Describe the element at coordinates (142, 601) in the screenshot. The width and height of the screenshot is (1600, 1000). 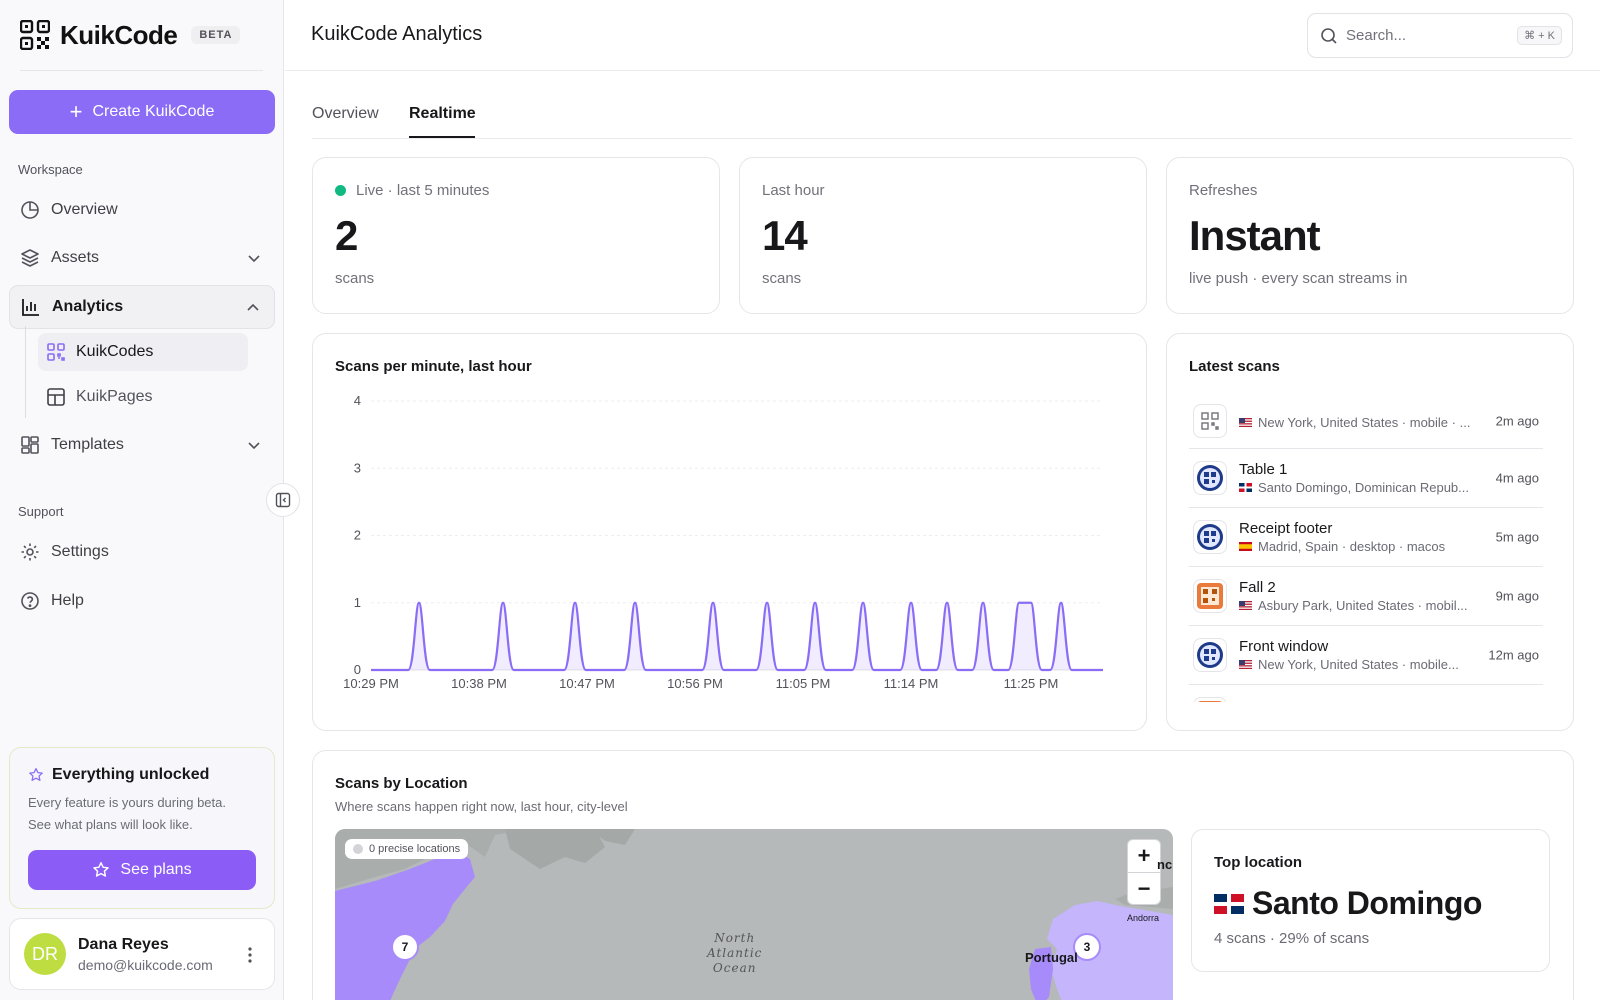
I see `sidebar-item-help: Help` at that location.